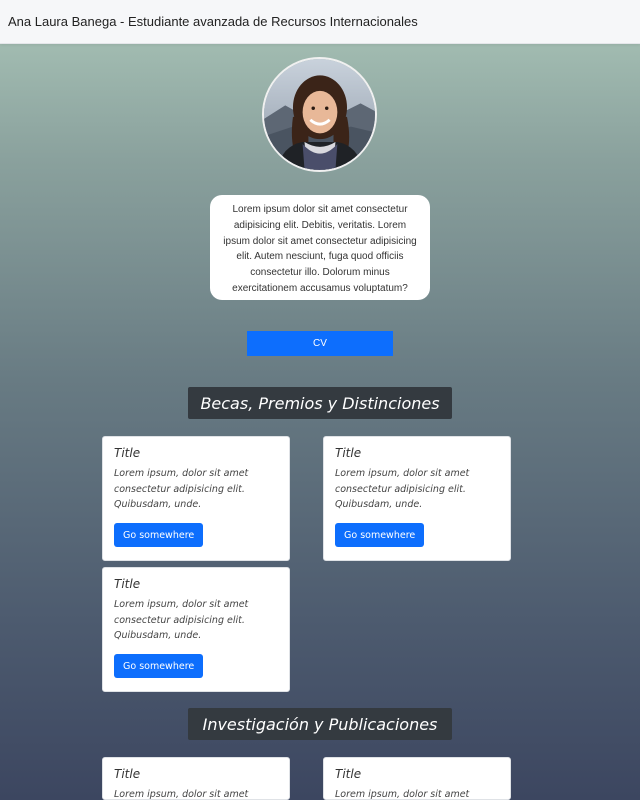 The height and width of the screenshot is (800, 640). I want to click on section-header-investigacion: Investigación y Publicaciones, so click(320, 724).